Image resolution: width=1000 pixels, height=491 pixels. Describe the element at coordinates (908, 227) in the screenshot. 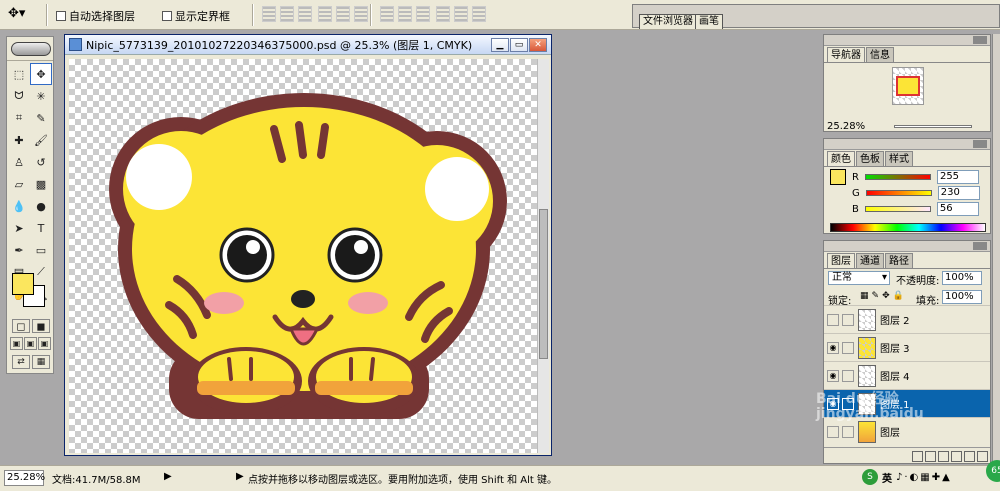

I see `color-spectrum-bar` at that location.